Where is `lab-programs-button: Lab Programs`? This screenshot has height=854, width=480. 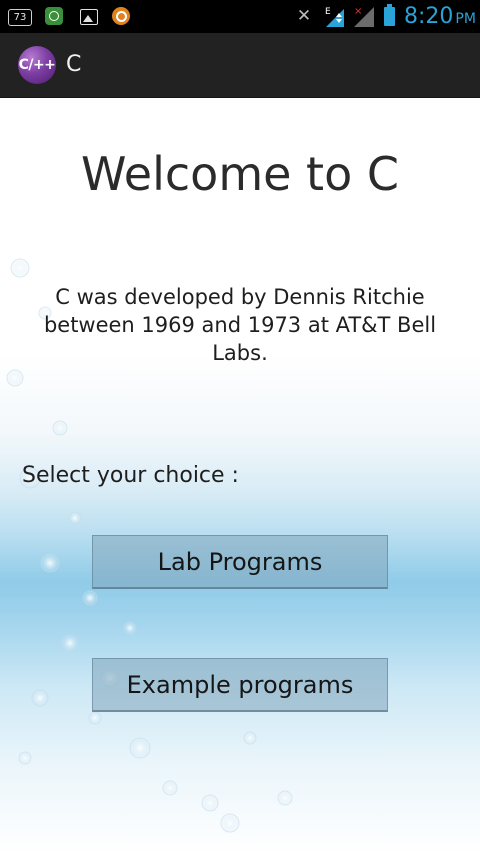 lab-programs-button: Lab Programs is located at coordinates (240, 562).